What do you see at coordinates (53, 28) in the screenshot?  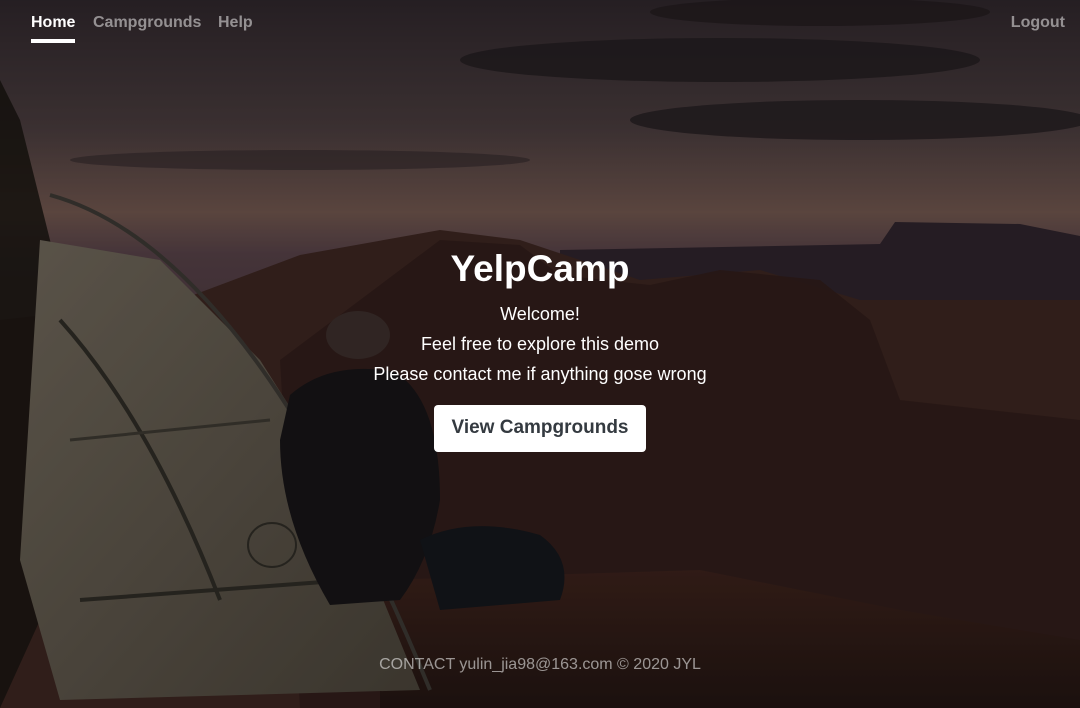 I see `nav-home-link: Home` at bounding box center [53, 28].